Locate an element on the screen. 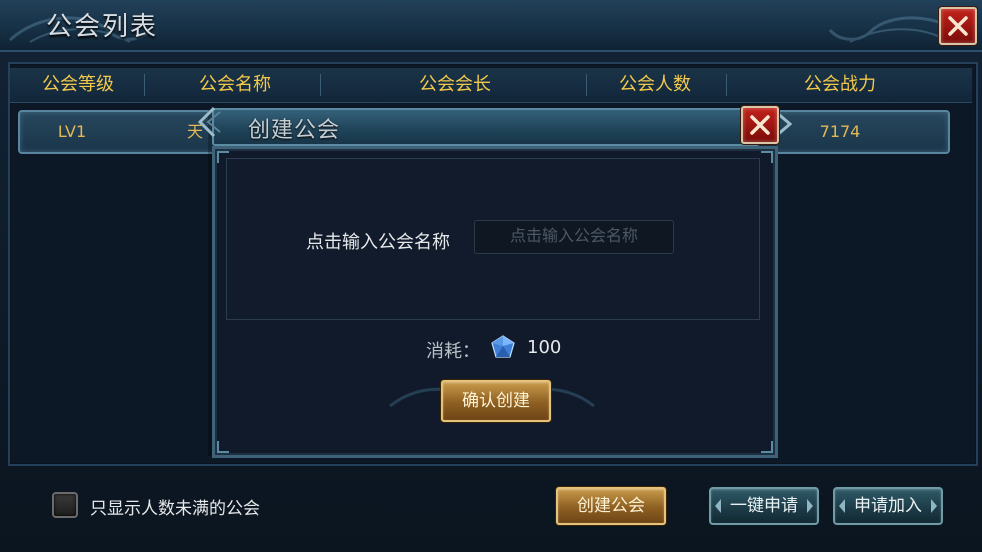 The height and width of the screenshot is (552, 982). one-click-apply-button: 一键申请 is located at coordinates (764, 506).